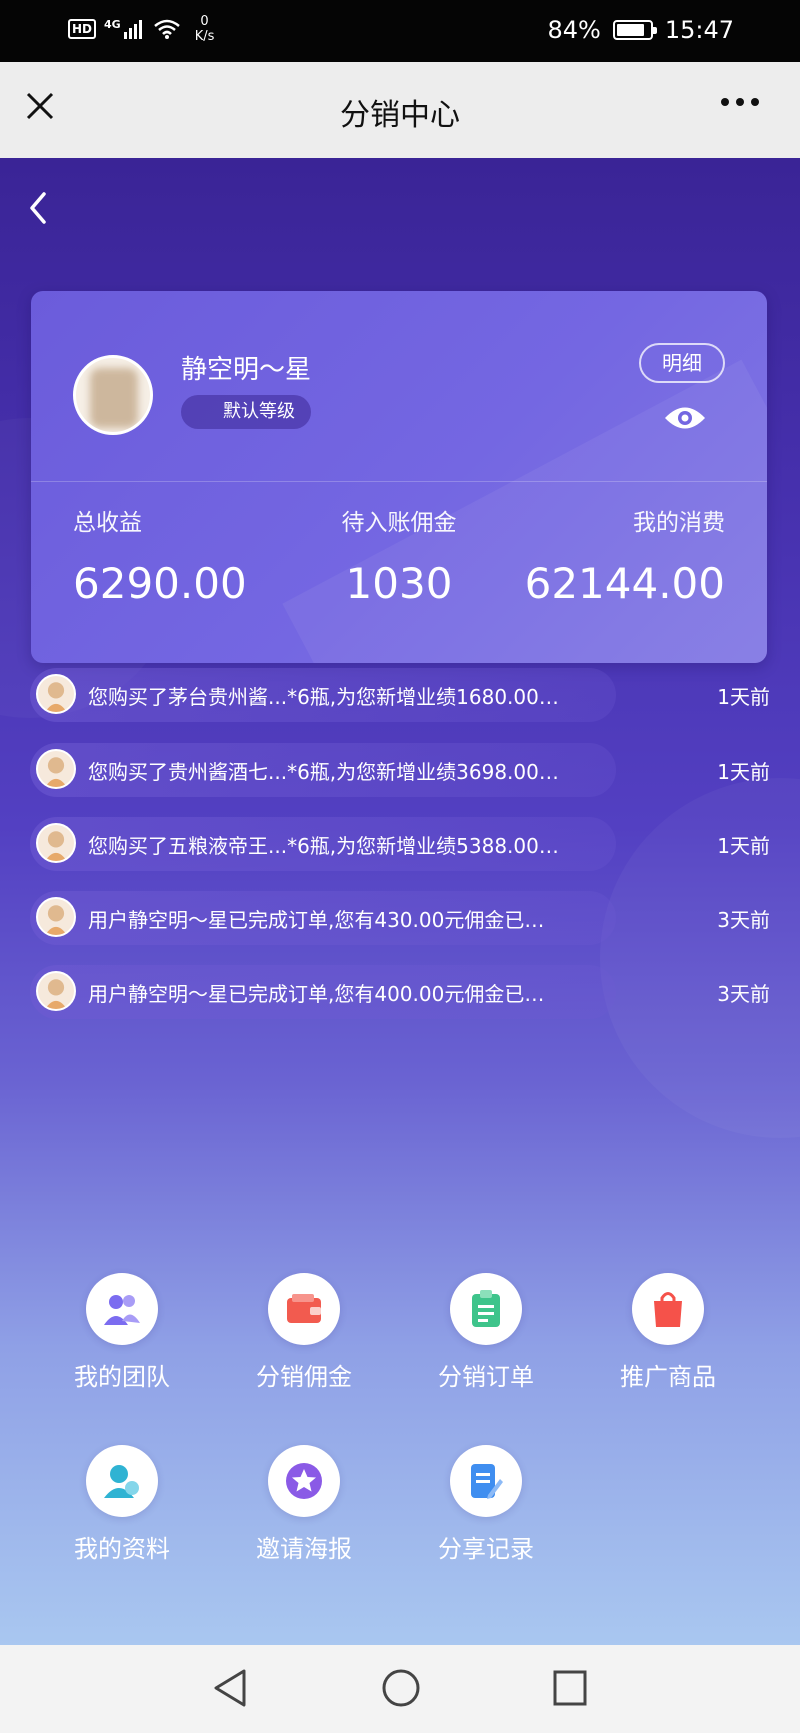 The height and width of the screenshot is (1733, 800). Describe the element at coordinates (39, 208) in the screenshot. I see `back-arrow-icon` at that location.